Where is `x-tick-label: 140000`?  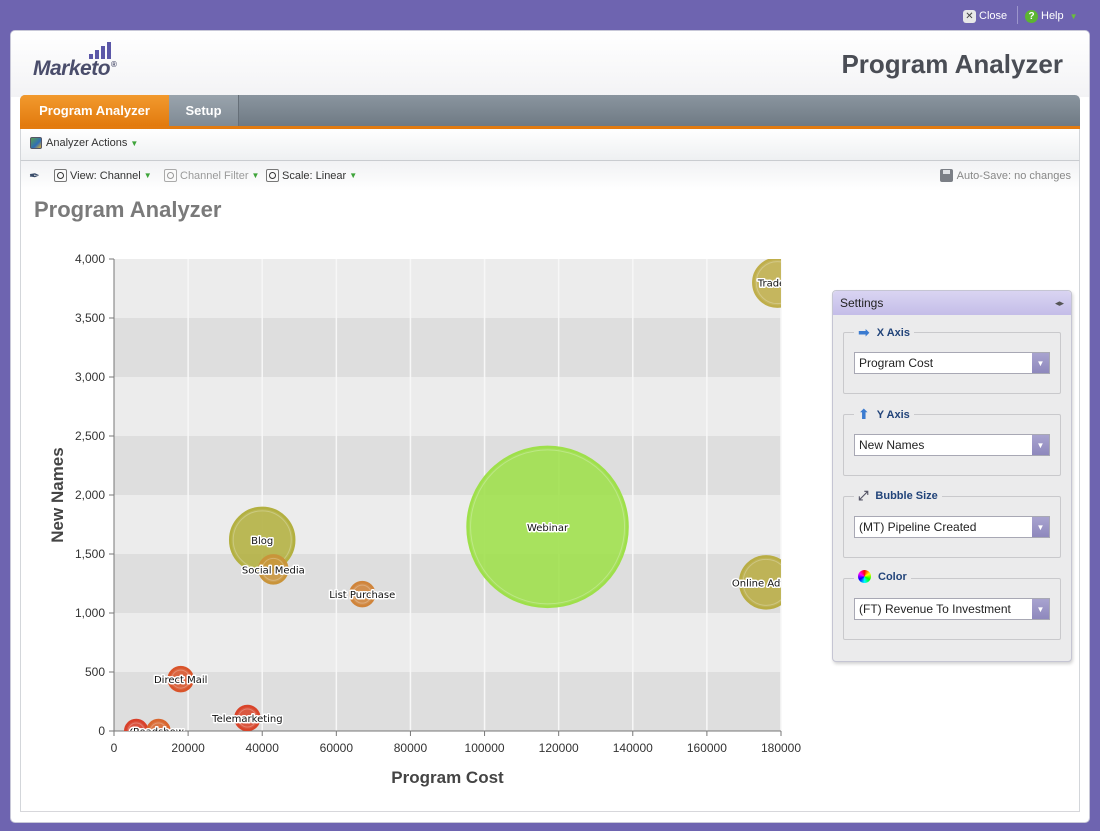 x-tick-label: 140000 is located at coordinates (633, 748).